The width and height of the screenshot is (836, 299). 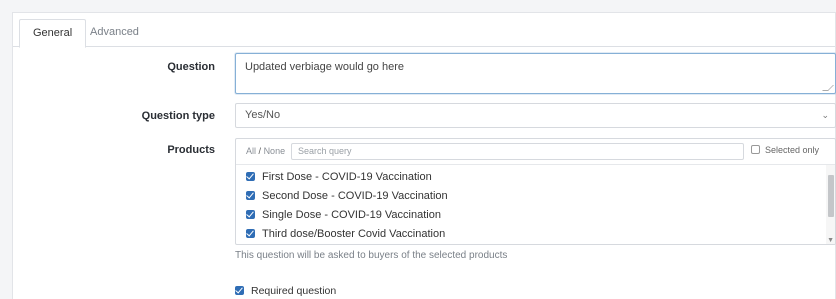 What do you see at coordinates (351, 215) in the screenshot?
I see `product-label: Single Dose - COVID-19 Vaccination` at bounding box center [351, 215].